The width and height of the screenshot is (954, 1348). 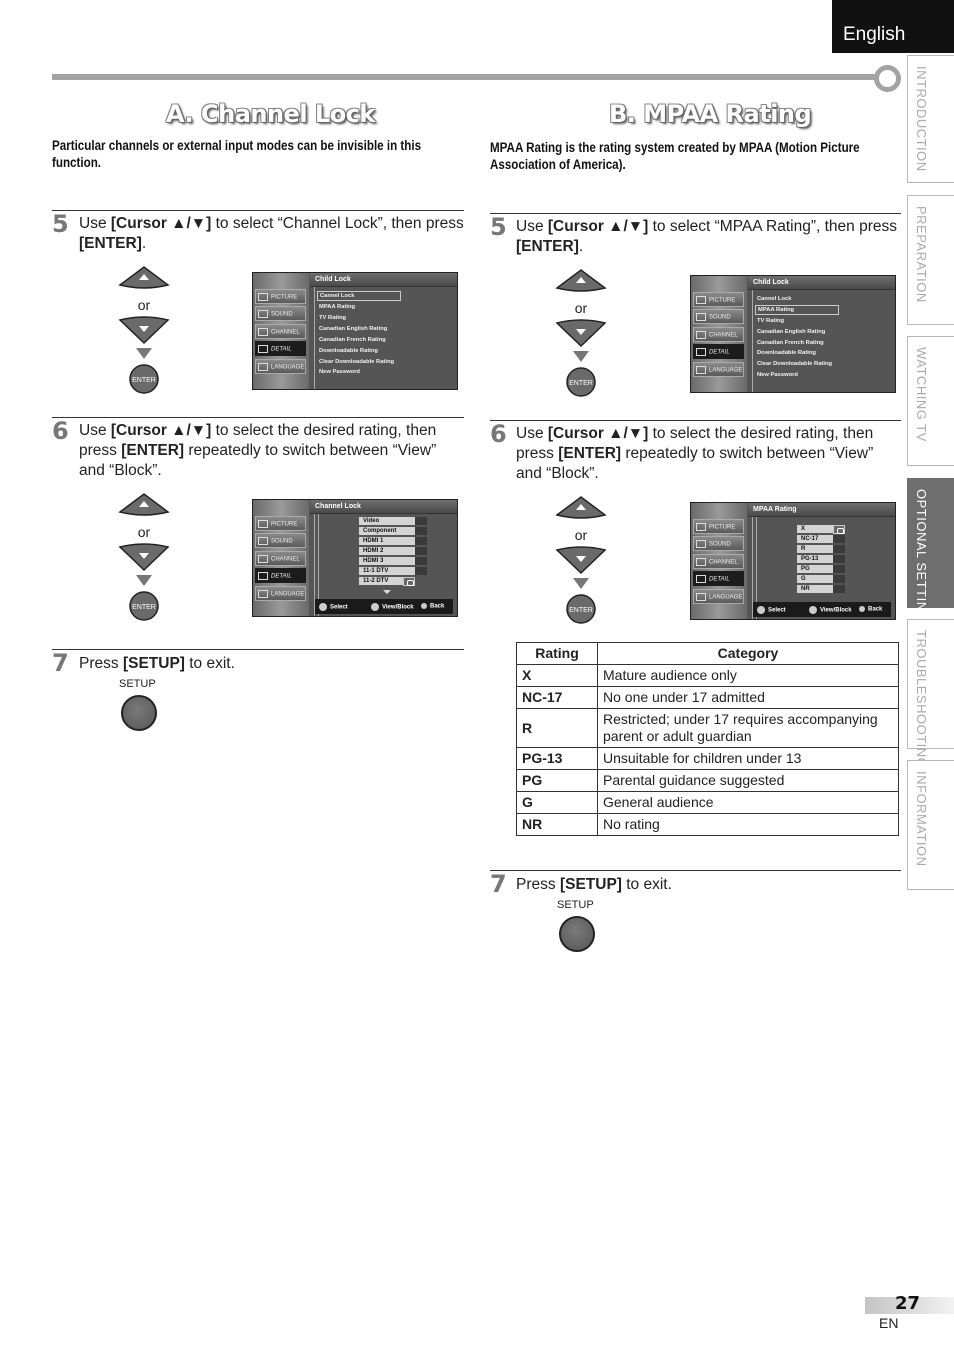 I want to click on rating-cell: NC-17, so click(x=557, y=697).